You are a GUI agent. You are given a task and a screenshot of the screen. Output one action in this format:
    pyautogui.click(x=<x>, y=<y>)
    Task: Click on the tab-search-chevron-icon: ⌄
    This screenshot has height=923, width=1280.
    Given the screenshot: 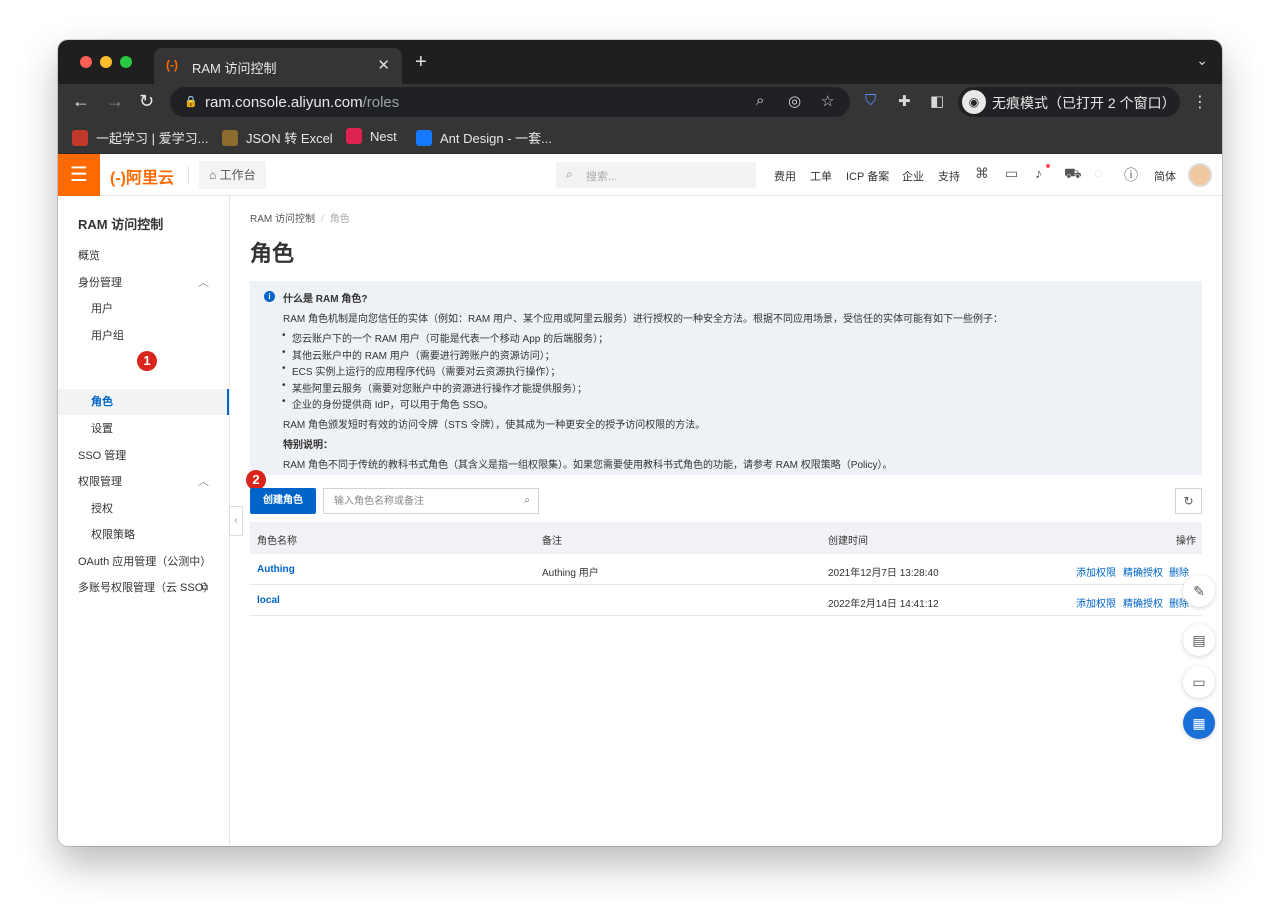 What is the action you would take?
    pyautogui.click(x=1202, y=60)
    